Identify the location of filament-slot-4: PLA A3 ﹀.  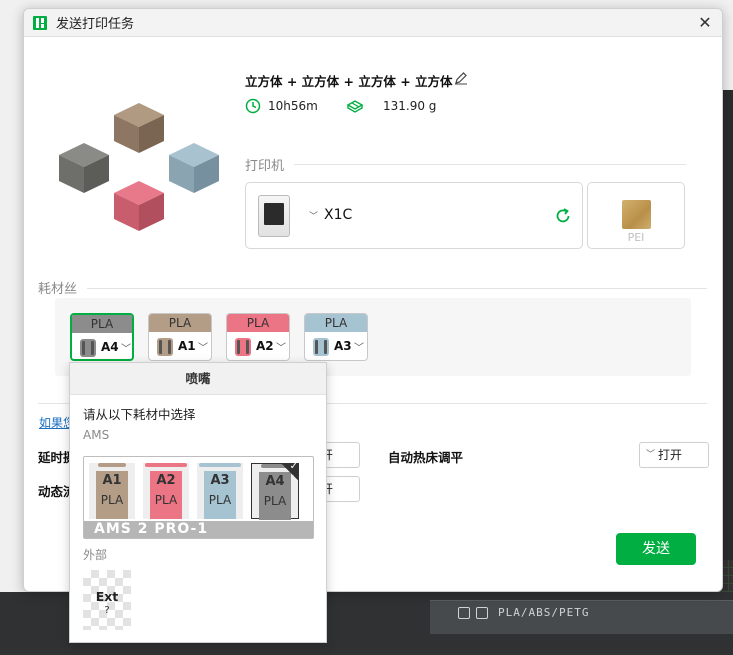
(336, 337).